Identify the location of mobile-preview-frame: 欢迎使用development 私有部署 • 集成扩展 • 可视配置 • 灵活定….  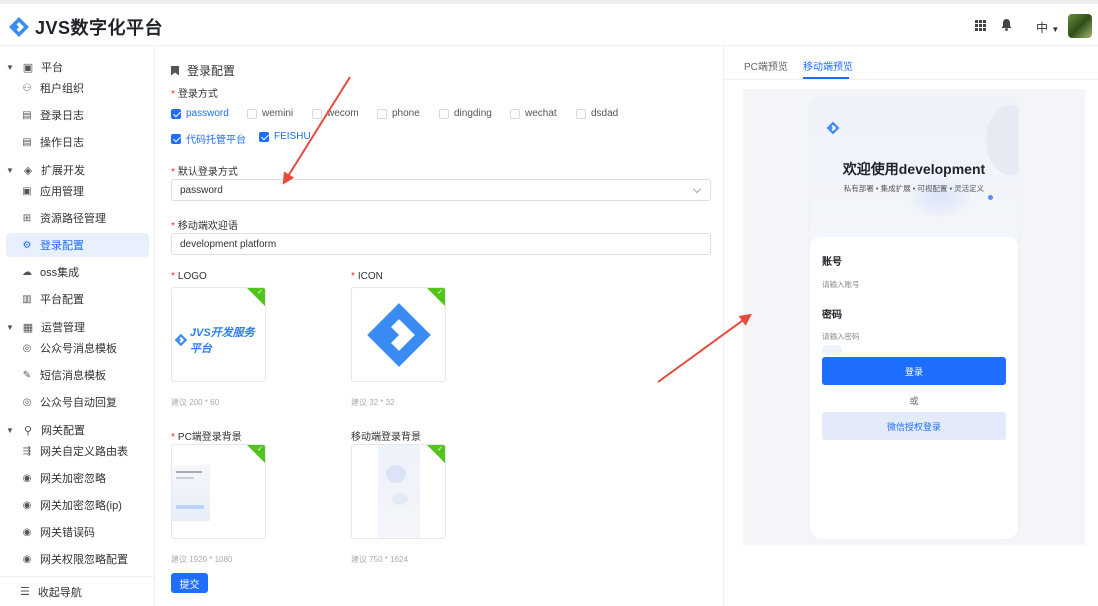
(914, 318).